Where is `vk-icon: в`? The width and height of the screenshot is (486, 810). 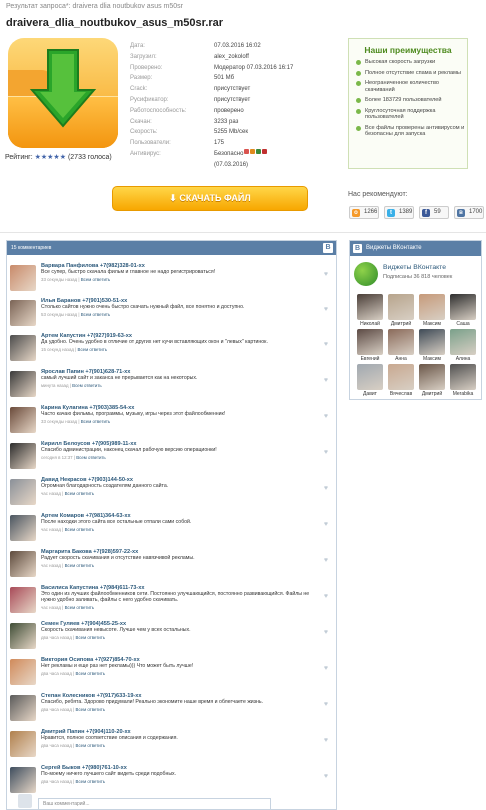 vk-icon: в is located at coordinates (461, 213).